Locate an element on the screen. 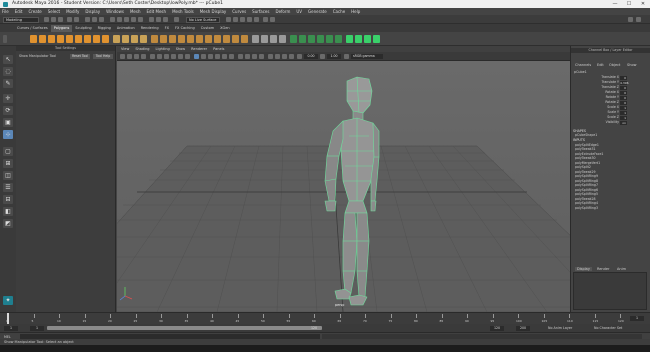  character-set-dropdown: No Character Set is located at coordinates (608, 328).